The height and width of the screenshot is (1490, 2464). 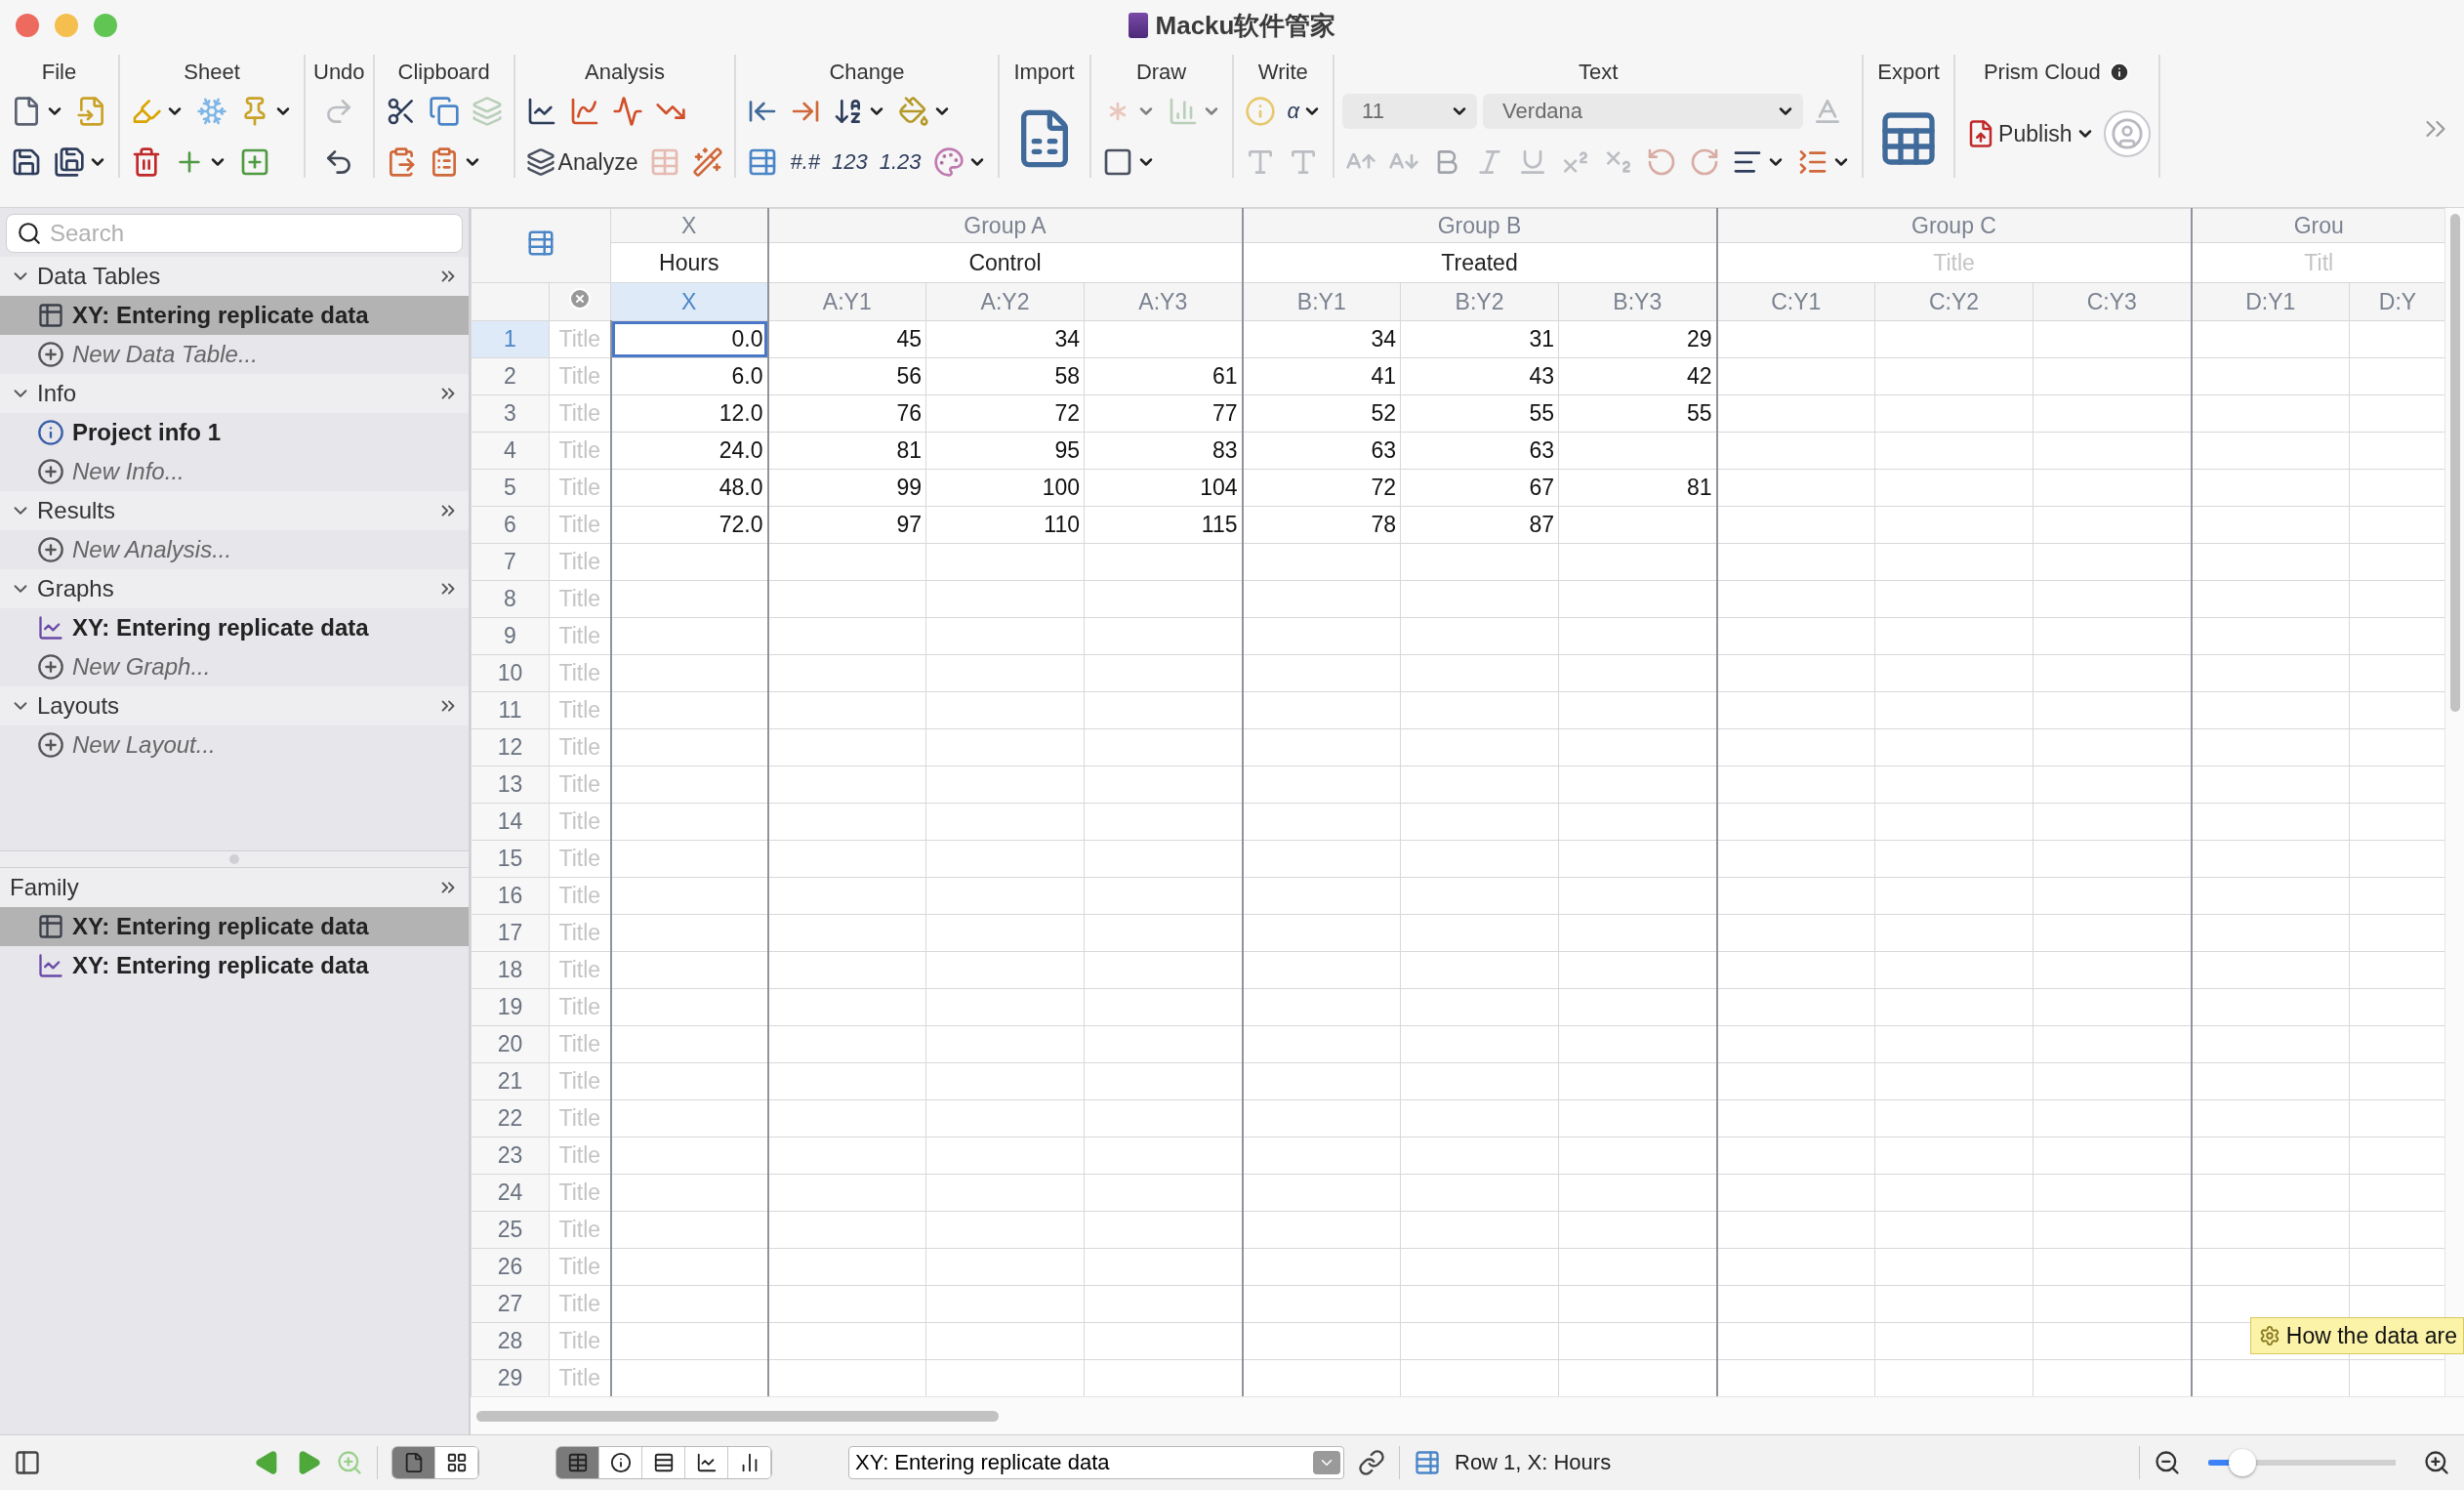 I want to click on zoom-in-icon, so click(x=2436, y=1463).